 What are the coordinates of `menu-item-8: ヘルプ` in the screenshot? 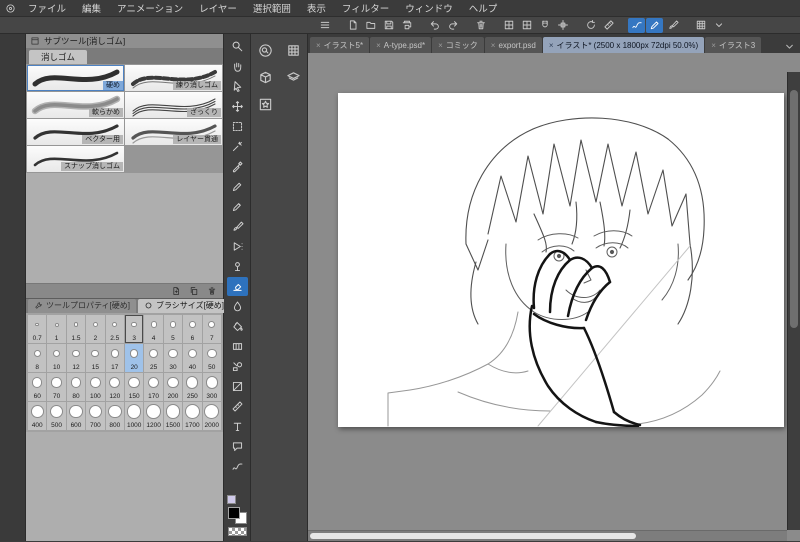 It's located at (483, 8).